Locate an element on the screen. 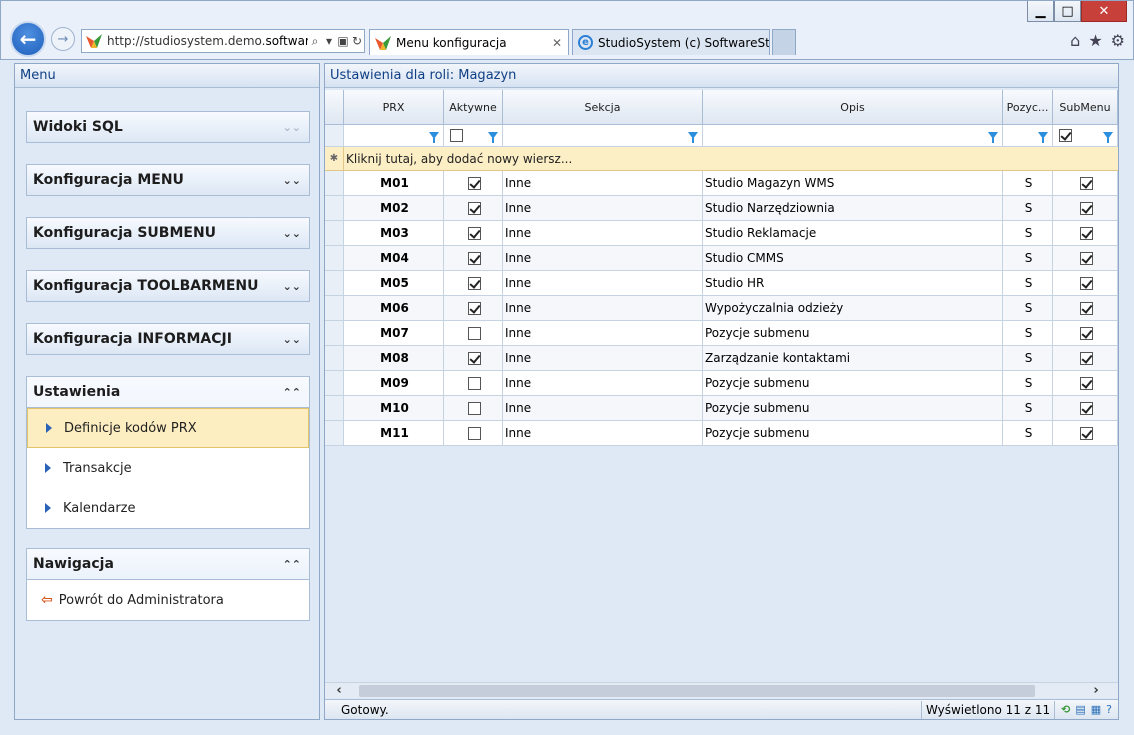  home-icon: ⌂ is located at coordinates (1075, 40).